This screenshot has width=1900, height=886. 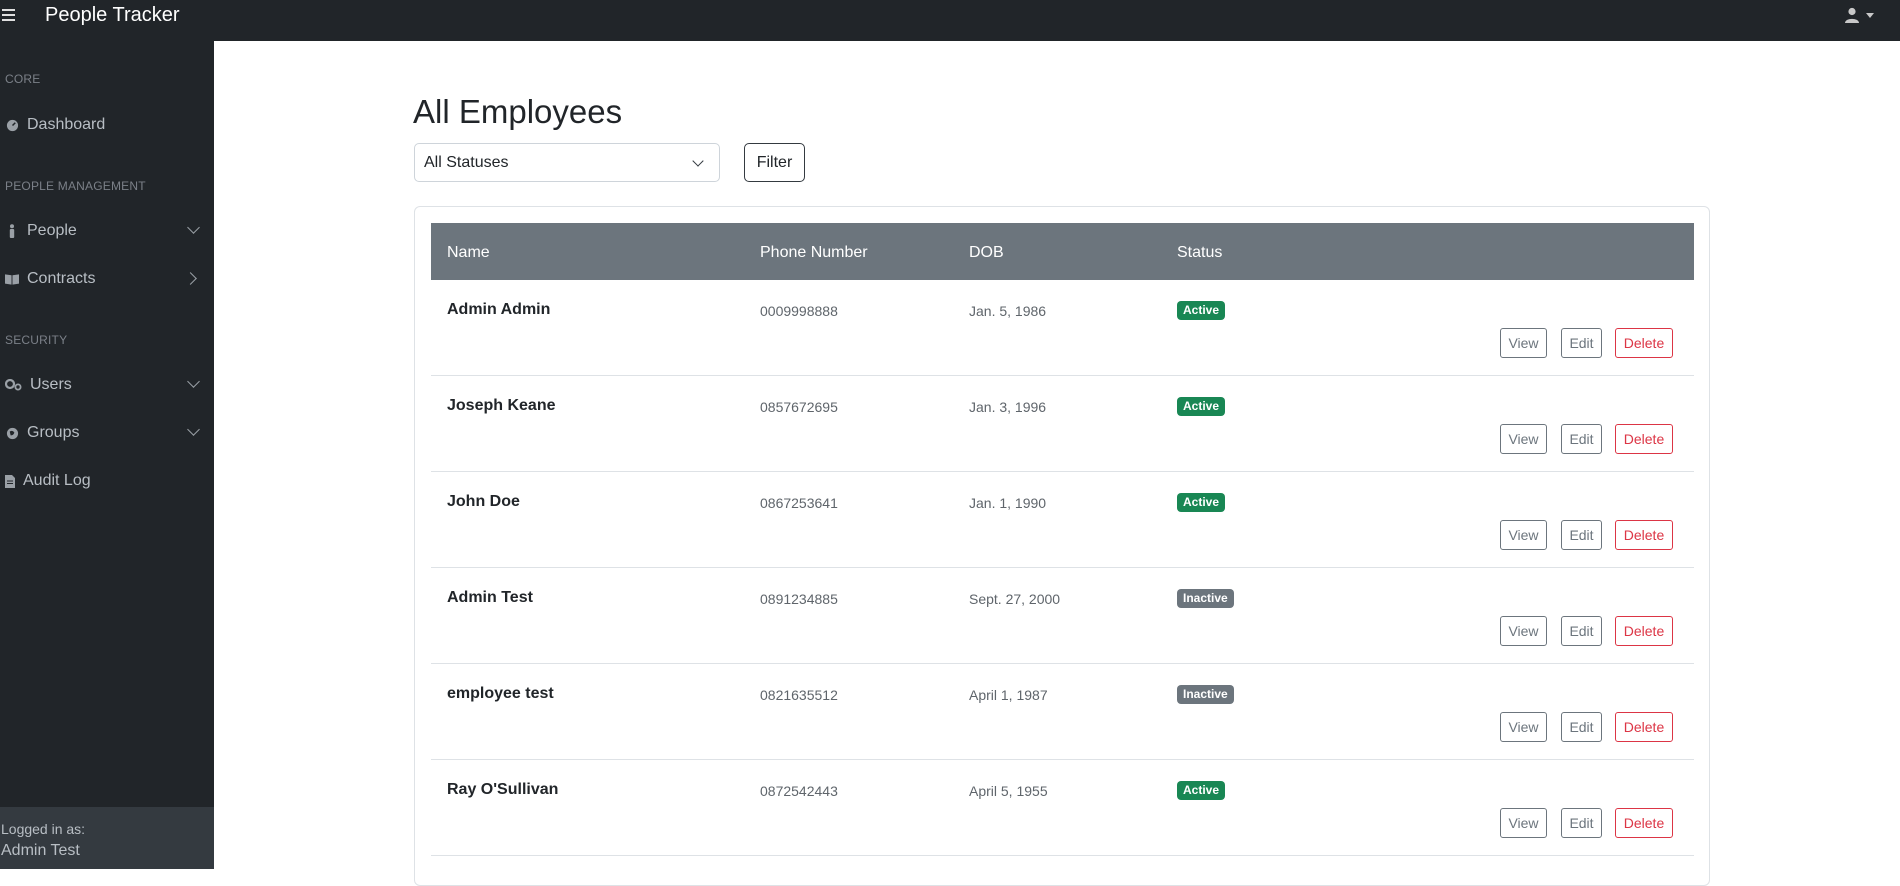 What do you see at coordinates (1008, 407) in the screenshot?
I see `employee-dob: Jan. 3, 1996` at bounding box center [1008, 407].